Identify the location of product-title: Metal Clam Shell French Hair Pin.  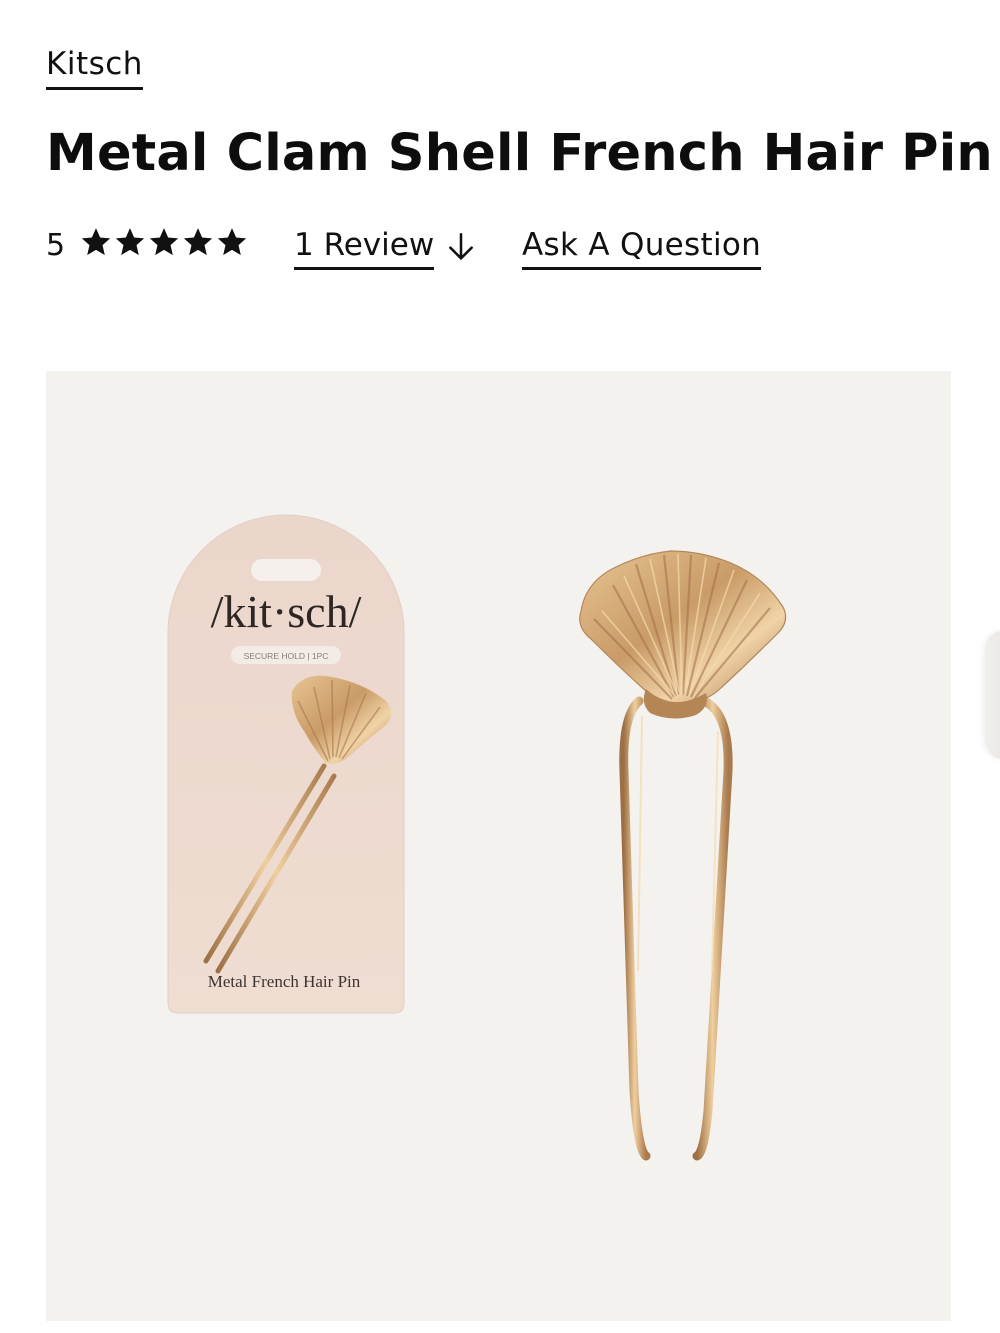
(519, 153).